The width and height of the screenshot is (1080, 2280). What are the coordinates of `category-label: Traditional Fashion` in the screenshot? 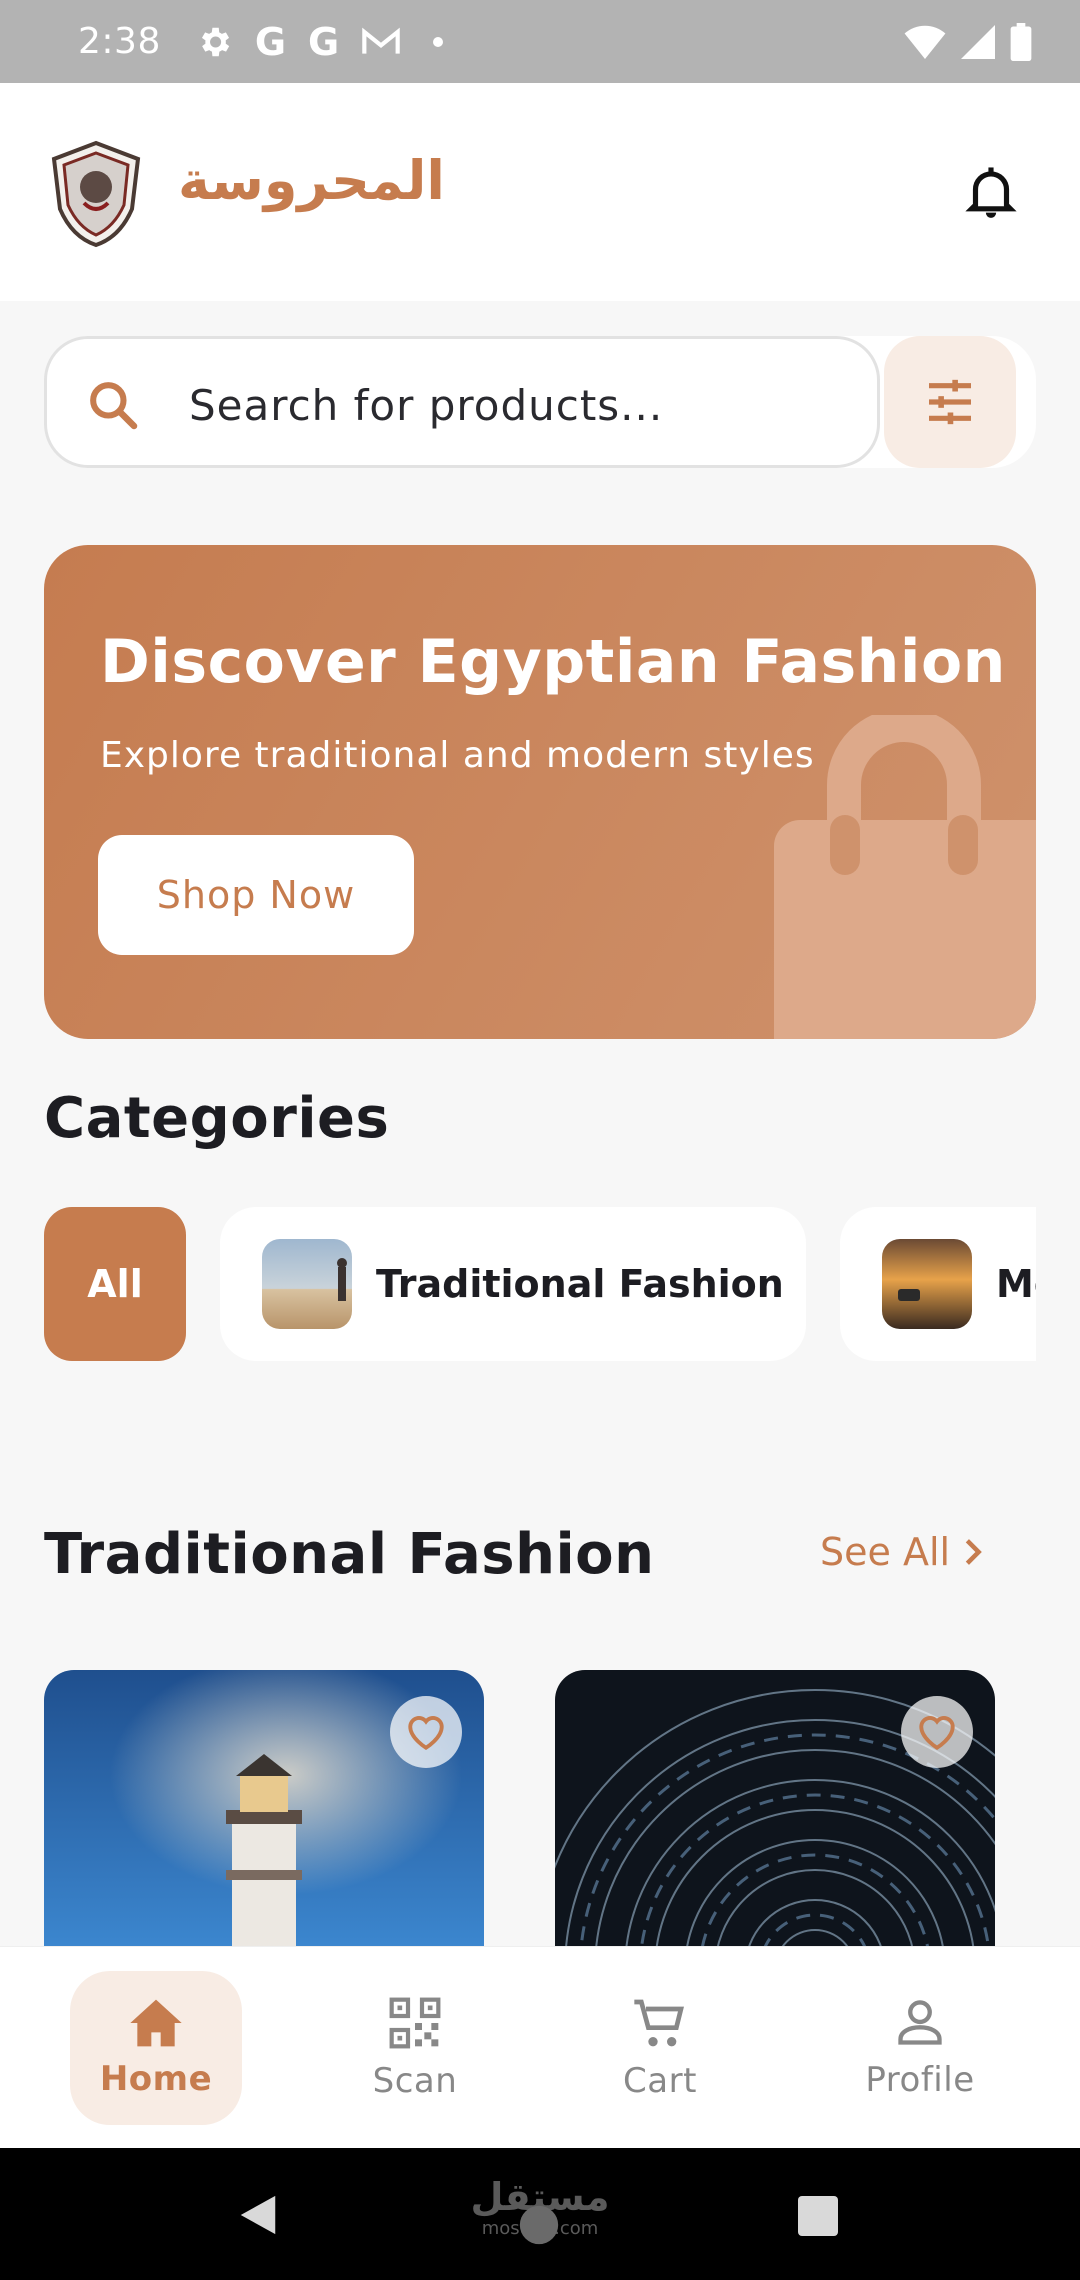 It's located at (580, 1284).